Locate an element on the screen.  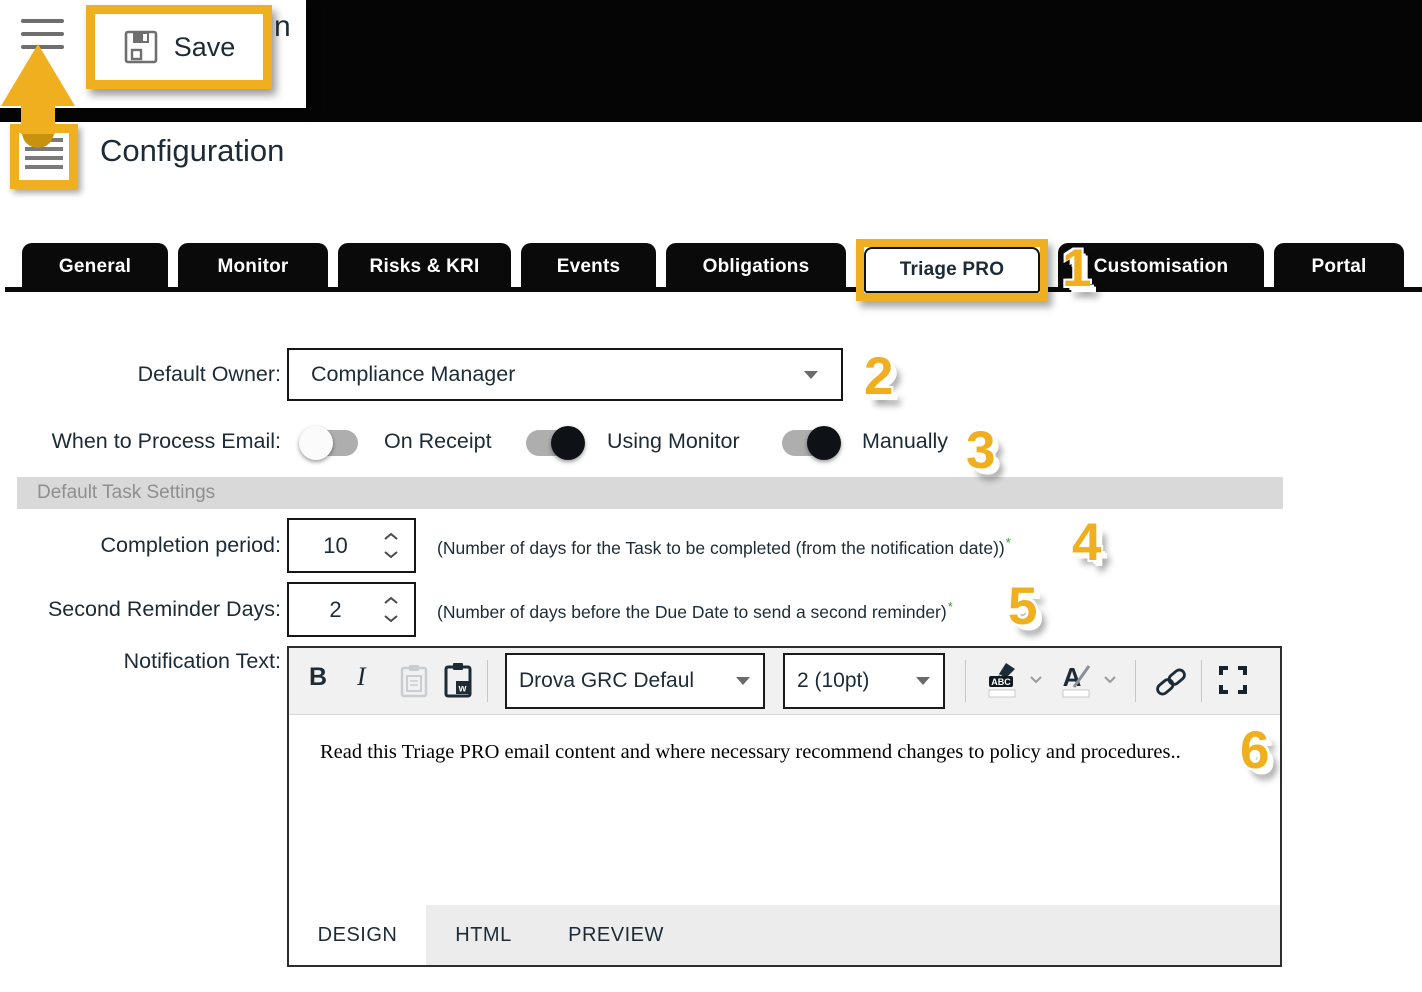
font-size-value: 2 (10pt) is located at coordinates (833, 680).